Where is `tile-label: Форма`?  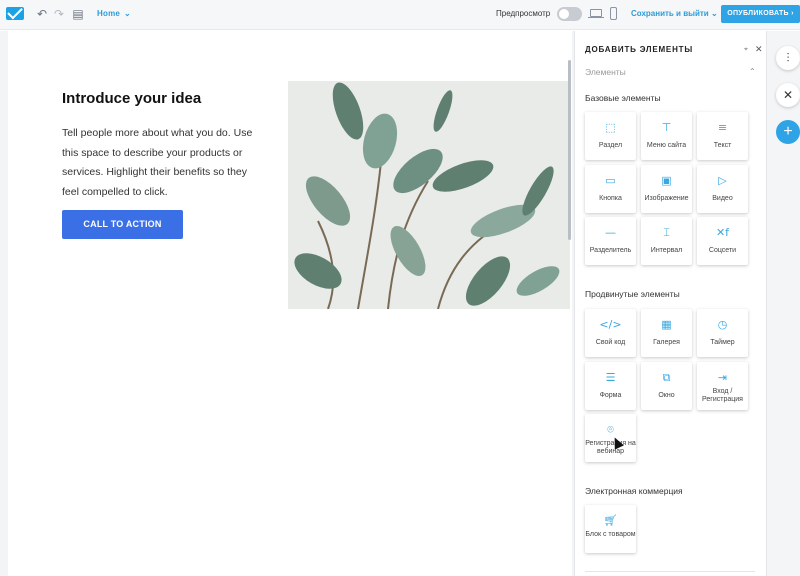 tile-label: Форма is located at coordinates (610, 395).